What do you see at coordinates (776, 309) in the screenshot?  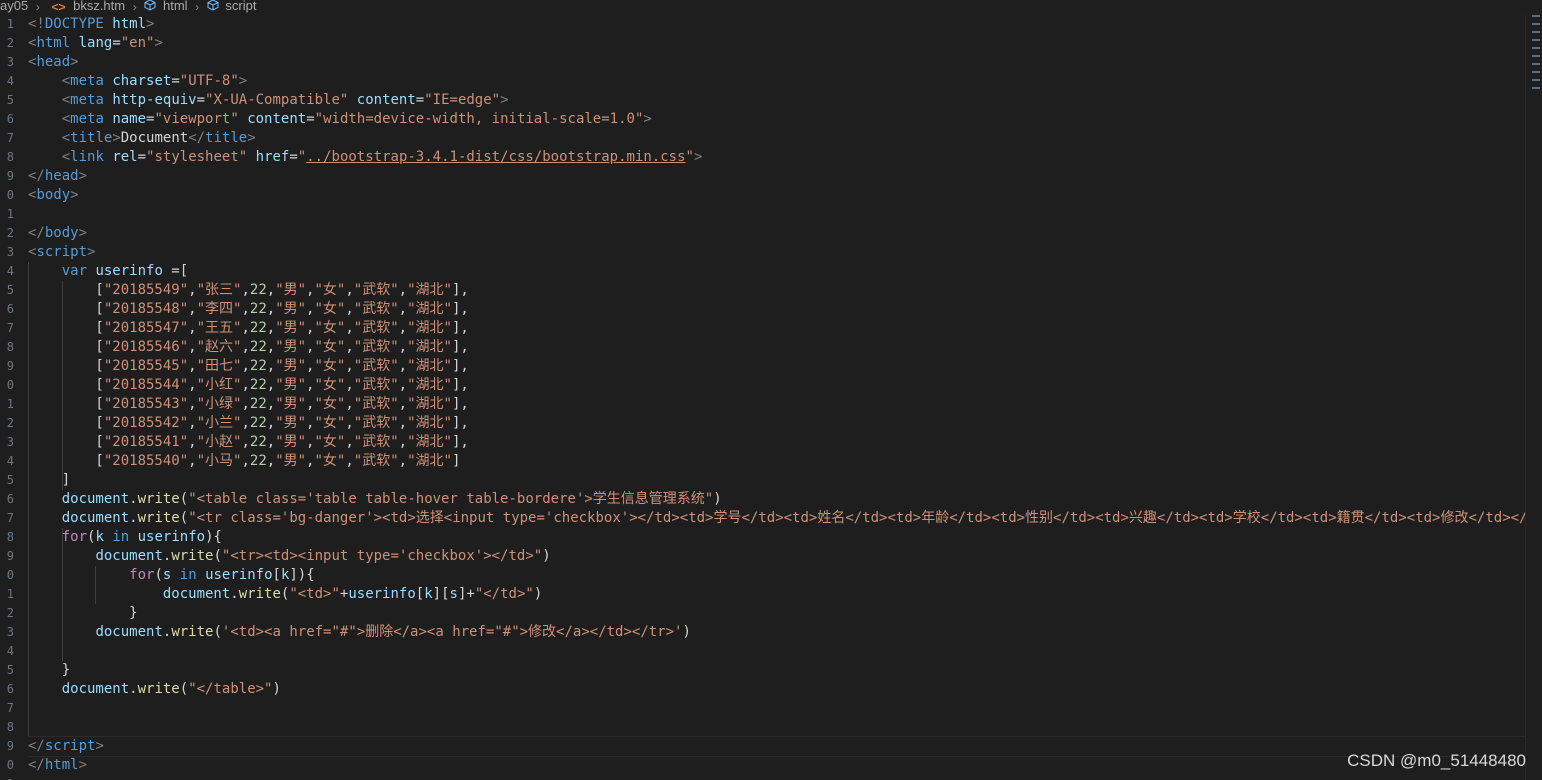 I see `code-line: ["20185548","李四",22,"男","女","武软","湖北"],` at bounding box center [776, 309].